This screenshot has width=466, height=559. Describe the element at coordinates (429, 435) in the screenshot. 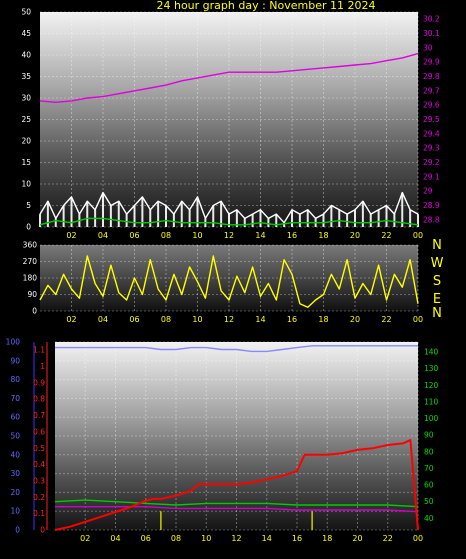

I see `temperature-tick-label: 90` at that location.